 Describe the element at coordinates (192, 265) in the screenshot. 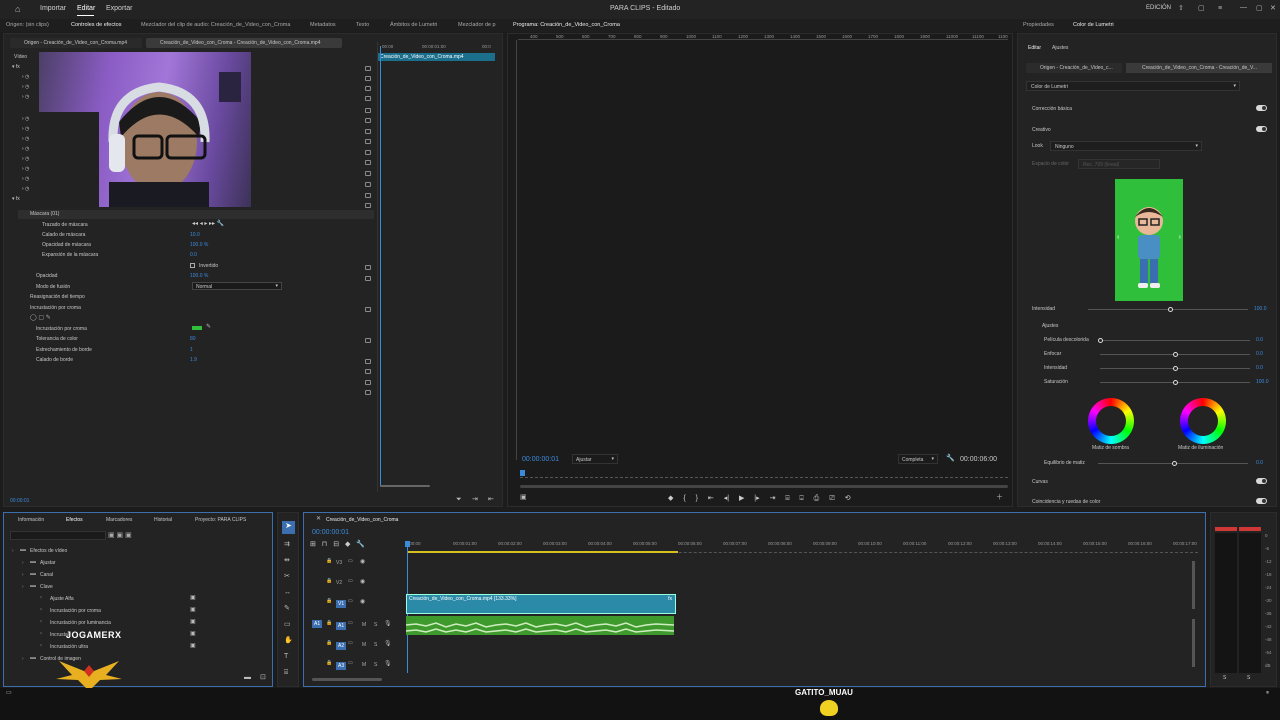

I see `inverted-checkbox` at that location.